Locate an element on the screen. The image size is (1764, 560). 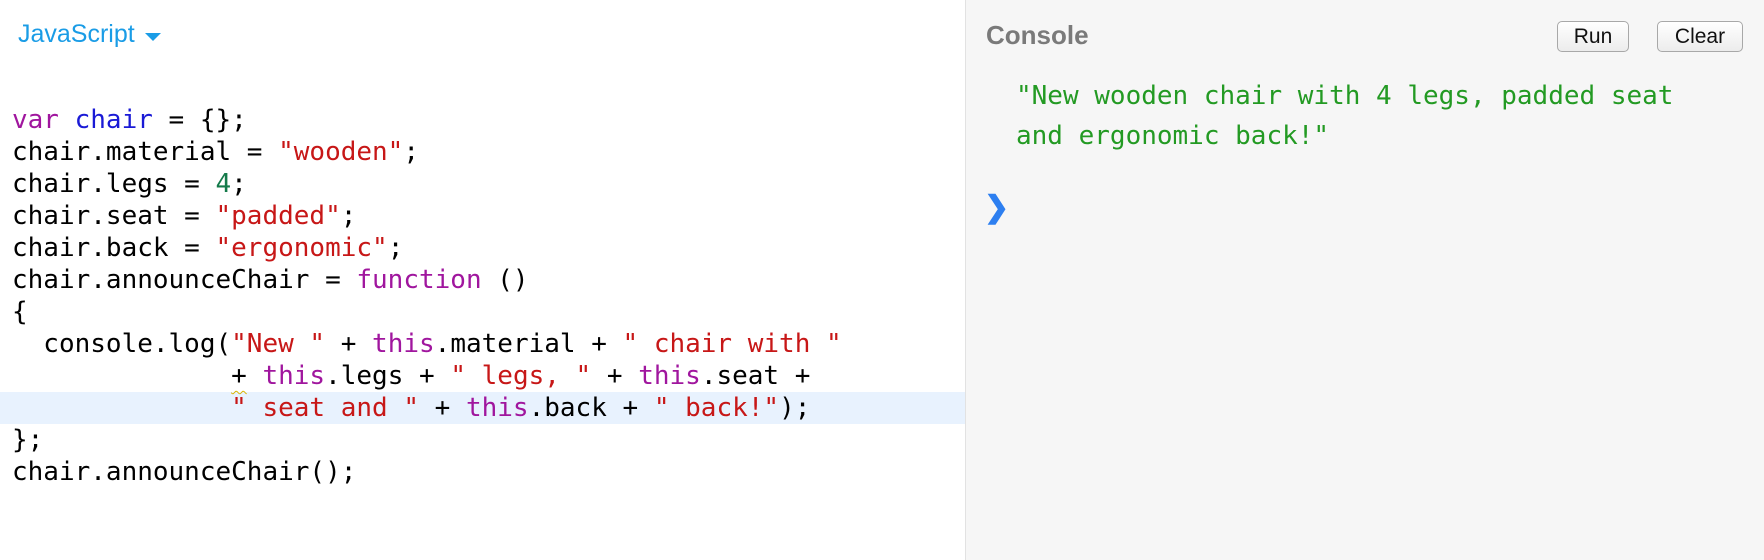
chevron-down-icon is located at coordinates (152, 36).